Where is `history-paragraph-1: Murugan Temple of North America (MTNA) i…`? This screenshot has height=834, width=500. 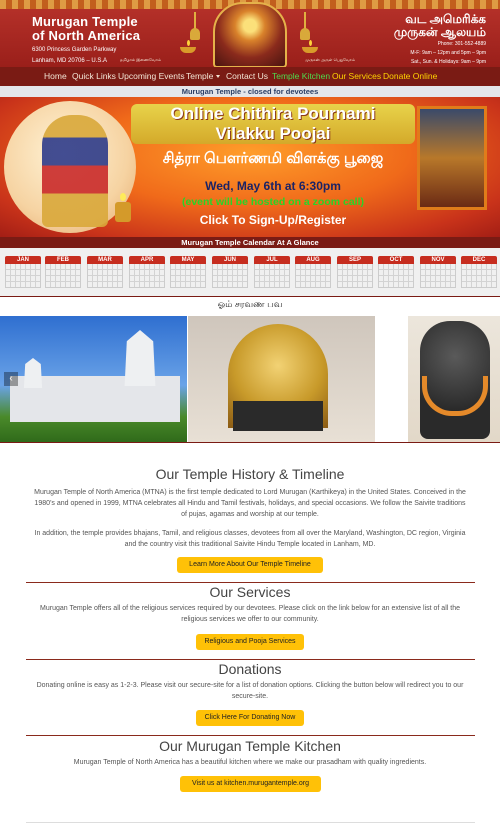
history-paragraph-1: Murugan Temple of North America (MTNA) i… is located at coordinates (250, 503).